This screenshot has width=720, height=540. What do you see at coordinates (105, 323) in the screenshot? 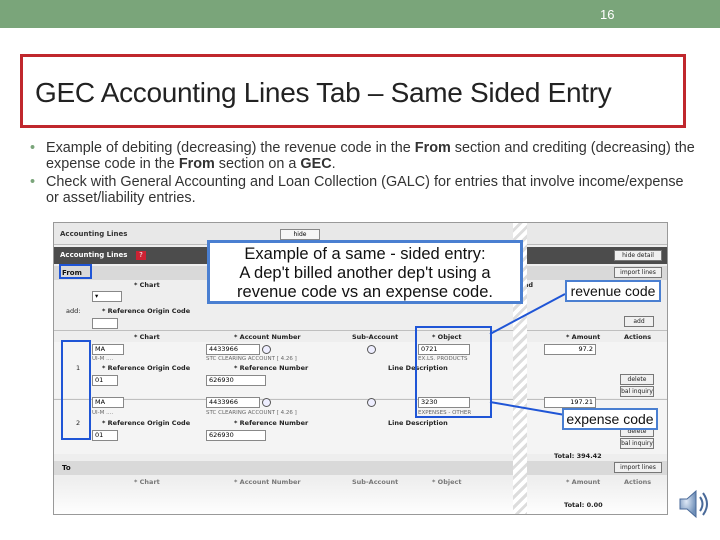
I see `origin-input` at bounding box center [105, 323].